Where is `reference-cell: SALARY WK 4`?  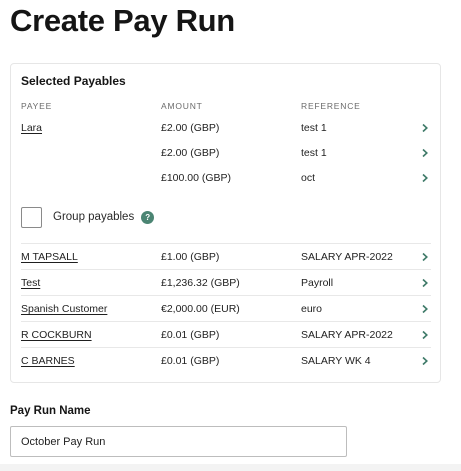 reference-cell: SALARY WK 4 is located at coordinates (336, 361).